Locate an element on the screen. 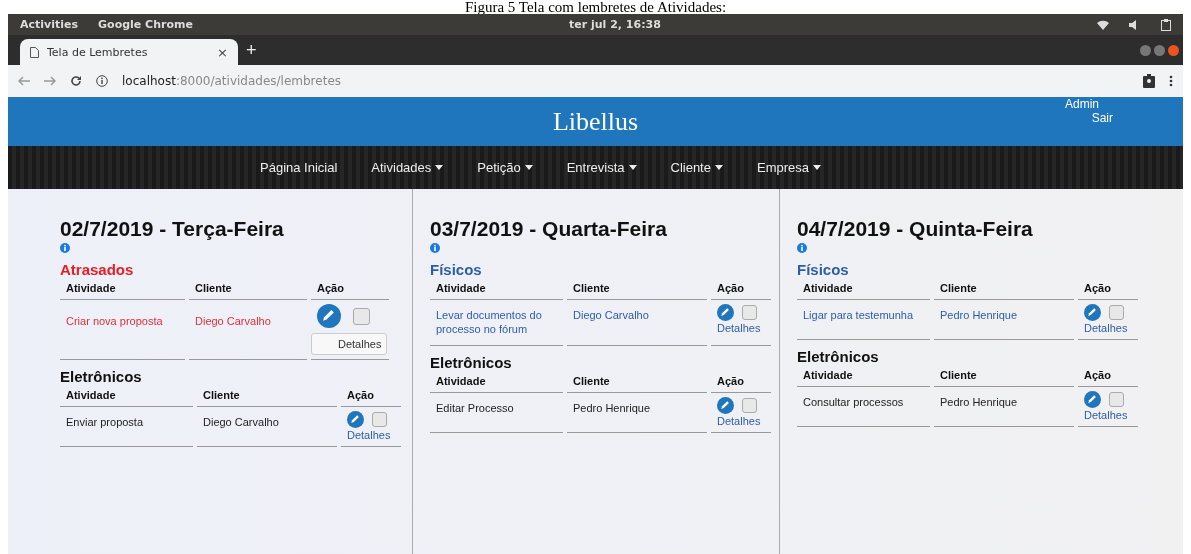 The height and width of the screenshot is (554, 1191). close-window-button is located at coordinates (1173, 50).